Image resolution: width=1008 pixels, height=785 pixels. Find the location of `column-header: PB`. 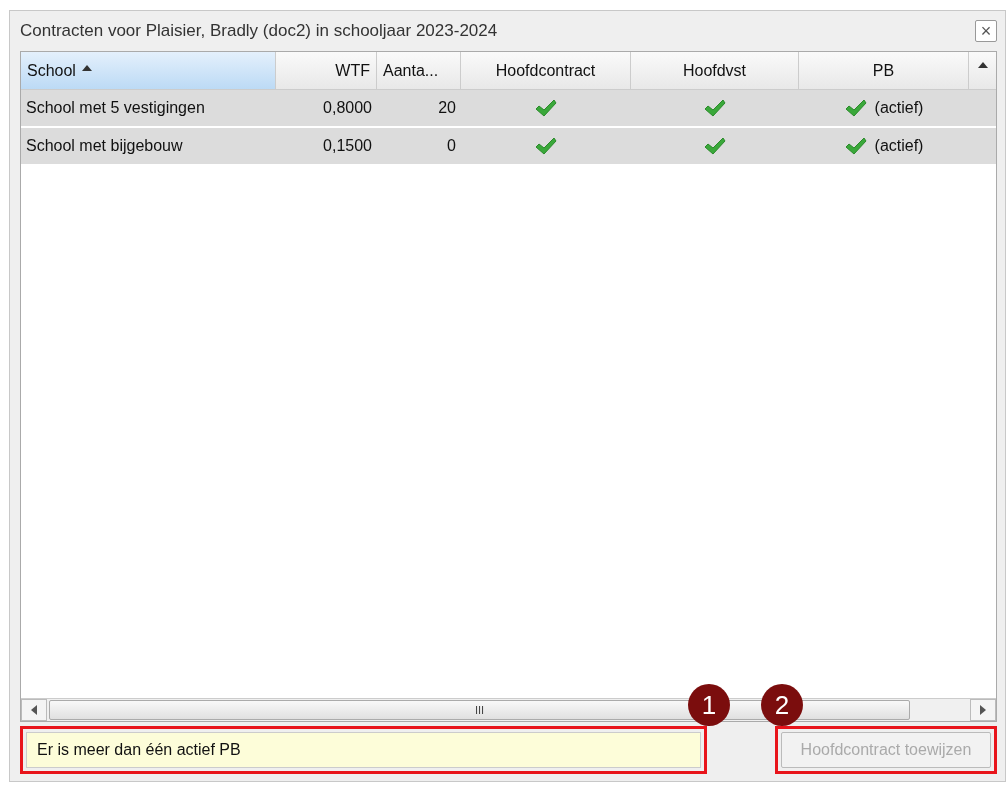

column-header: PB is located at coordinates (884, 70).